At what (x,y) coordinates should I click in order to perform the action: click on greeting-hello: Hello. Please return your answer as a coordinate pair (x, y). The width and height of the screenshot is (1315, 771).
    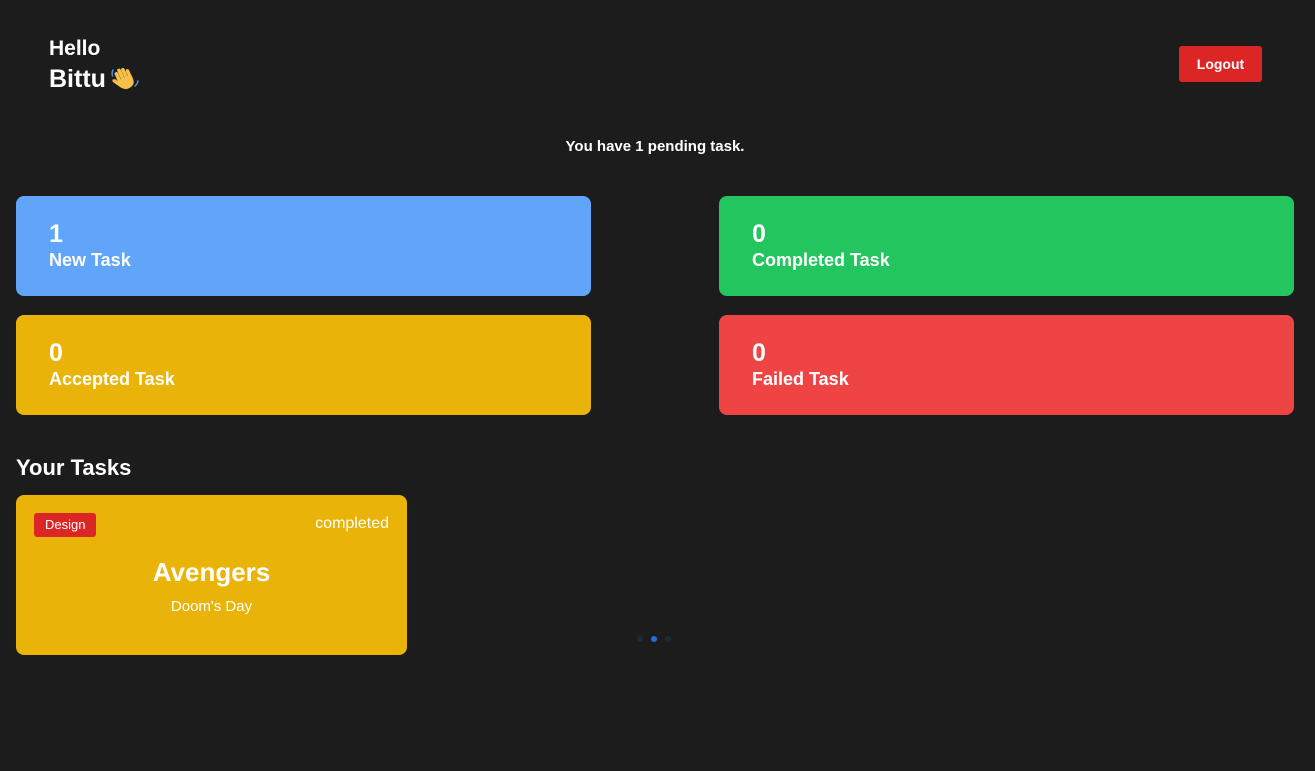
    Looking at the image, I should click on (75, 48).